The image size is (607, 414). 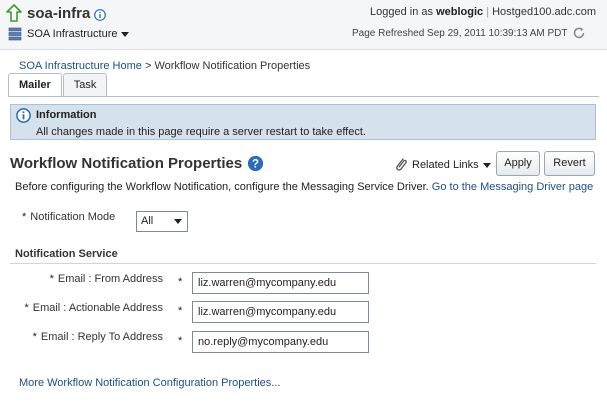 I want to click on information-icon, so click(x=23, y=115).